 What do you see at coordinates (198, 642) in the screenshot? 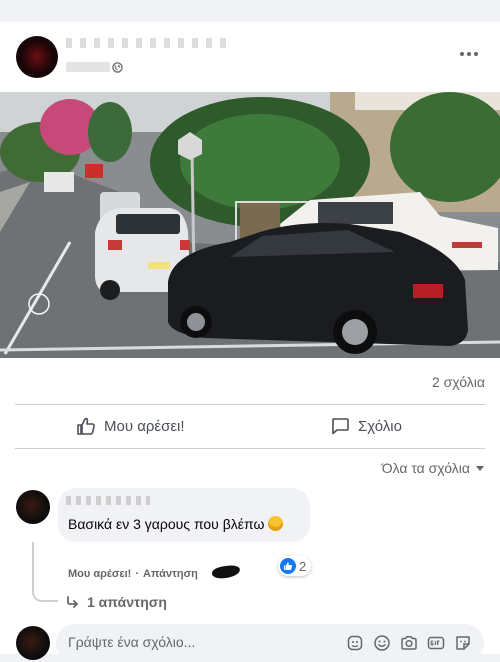
I see `comment-input` at bounding box center [198, 642].